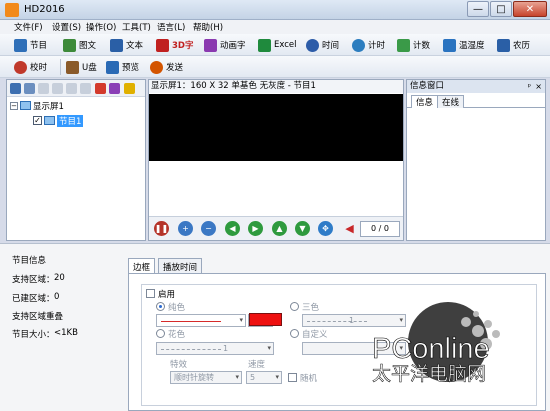 The height and width of the screenshot is (411, 550). Describe the element at coordinates (322, 45) in the screenshot. I see `clock-button: 时间` at that location.